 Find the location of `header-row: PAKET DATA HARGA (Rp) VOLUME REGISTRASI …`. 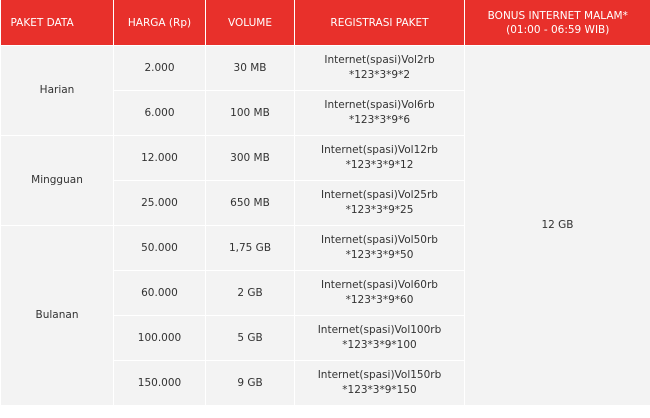

header-row: PAKET DATA HARGA (Rp) VOLUME REGISTRASI … is located at coordinates (325, 23).